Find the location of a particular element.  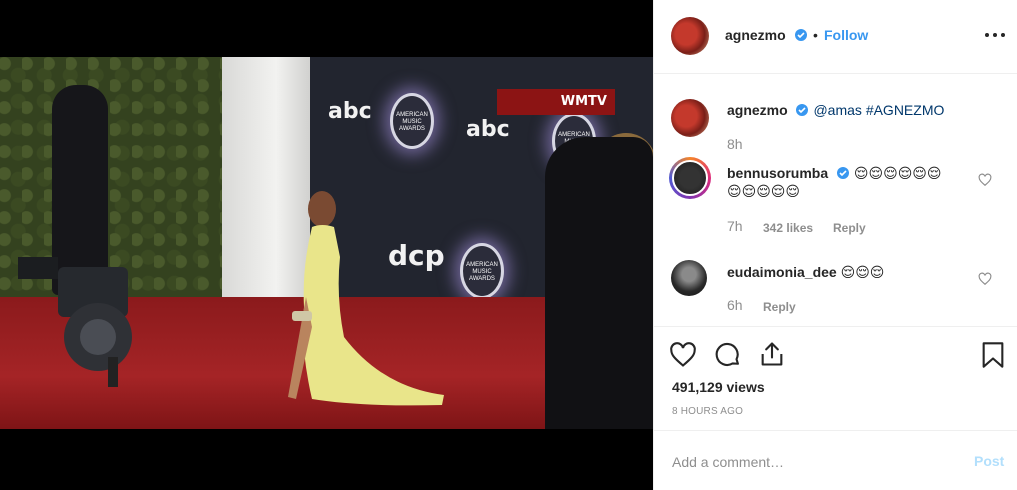

more-options-button is located at coordinates (995, 35).